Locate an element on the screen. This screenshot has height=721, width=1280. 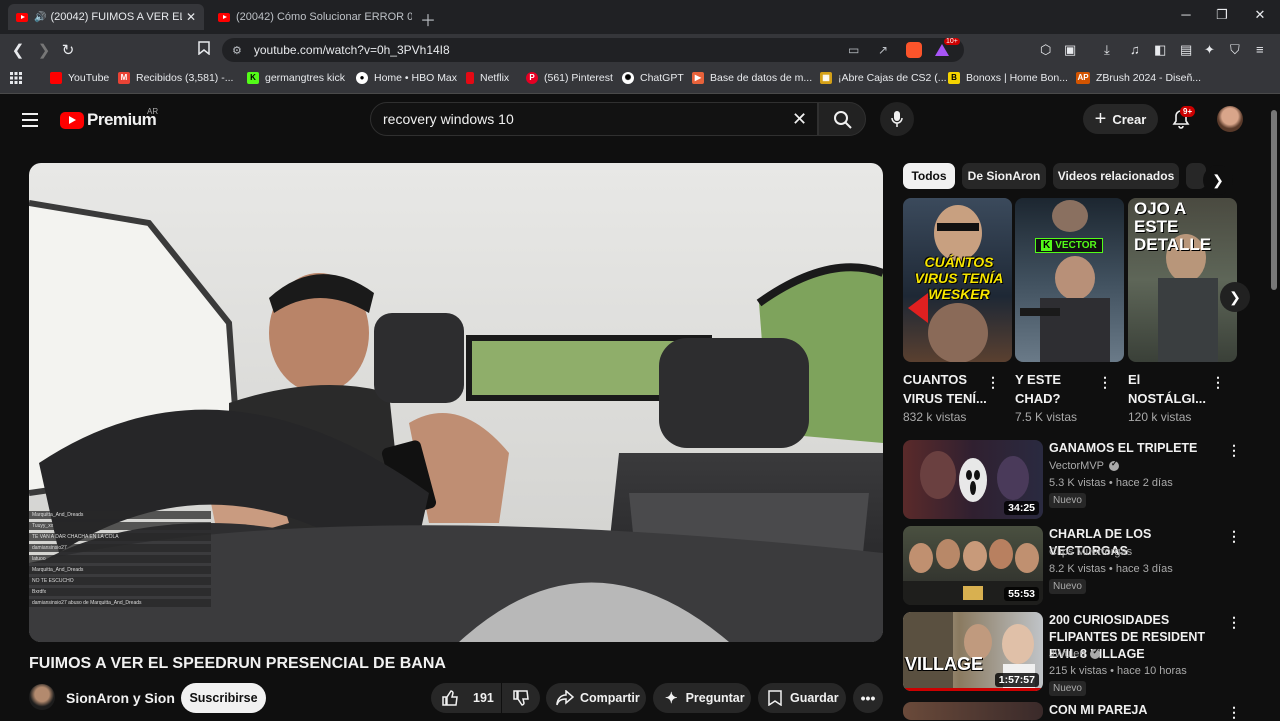
sidebar-icon: ◧ is located at coordinates (1160, 50).